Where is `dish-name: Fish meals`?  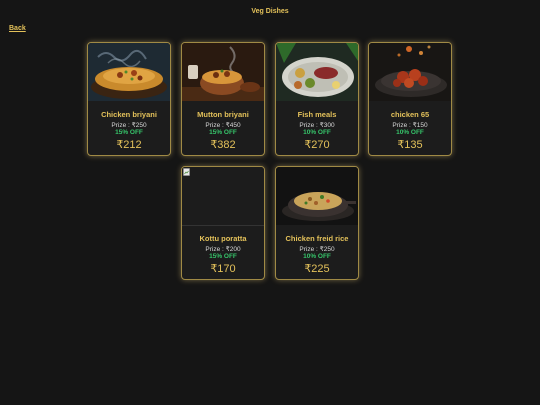
dish-name: Fish meals is located at coordinates (317, 114).